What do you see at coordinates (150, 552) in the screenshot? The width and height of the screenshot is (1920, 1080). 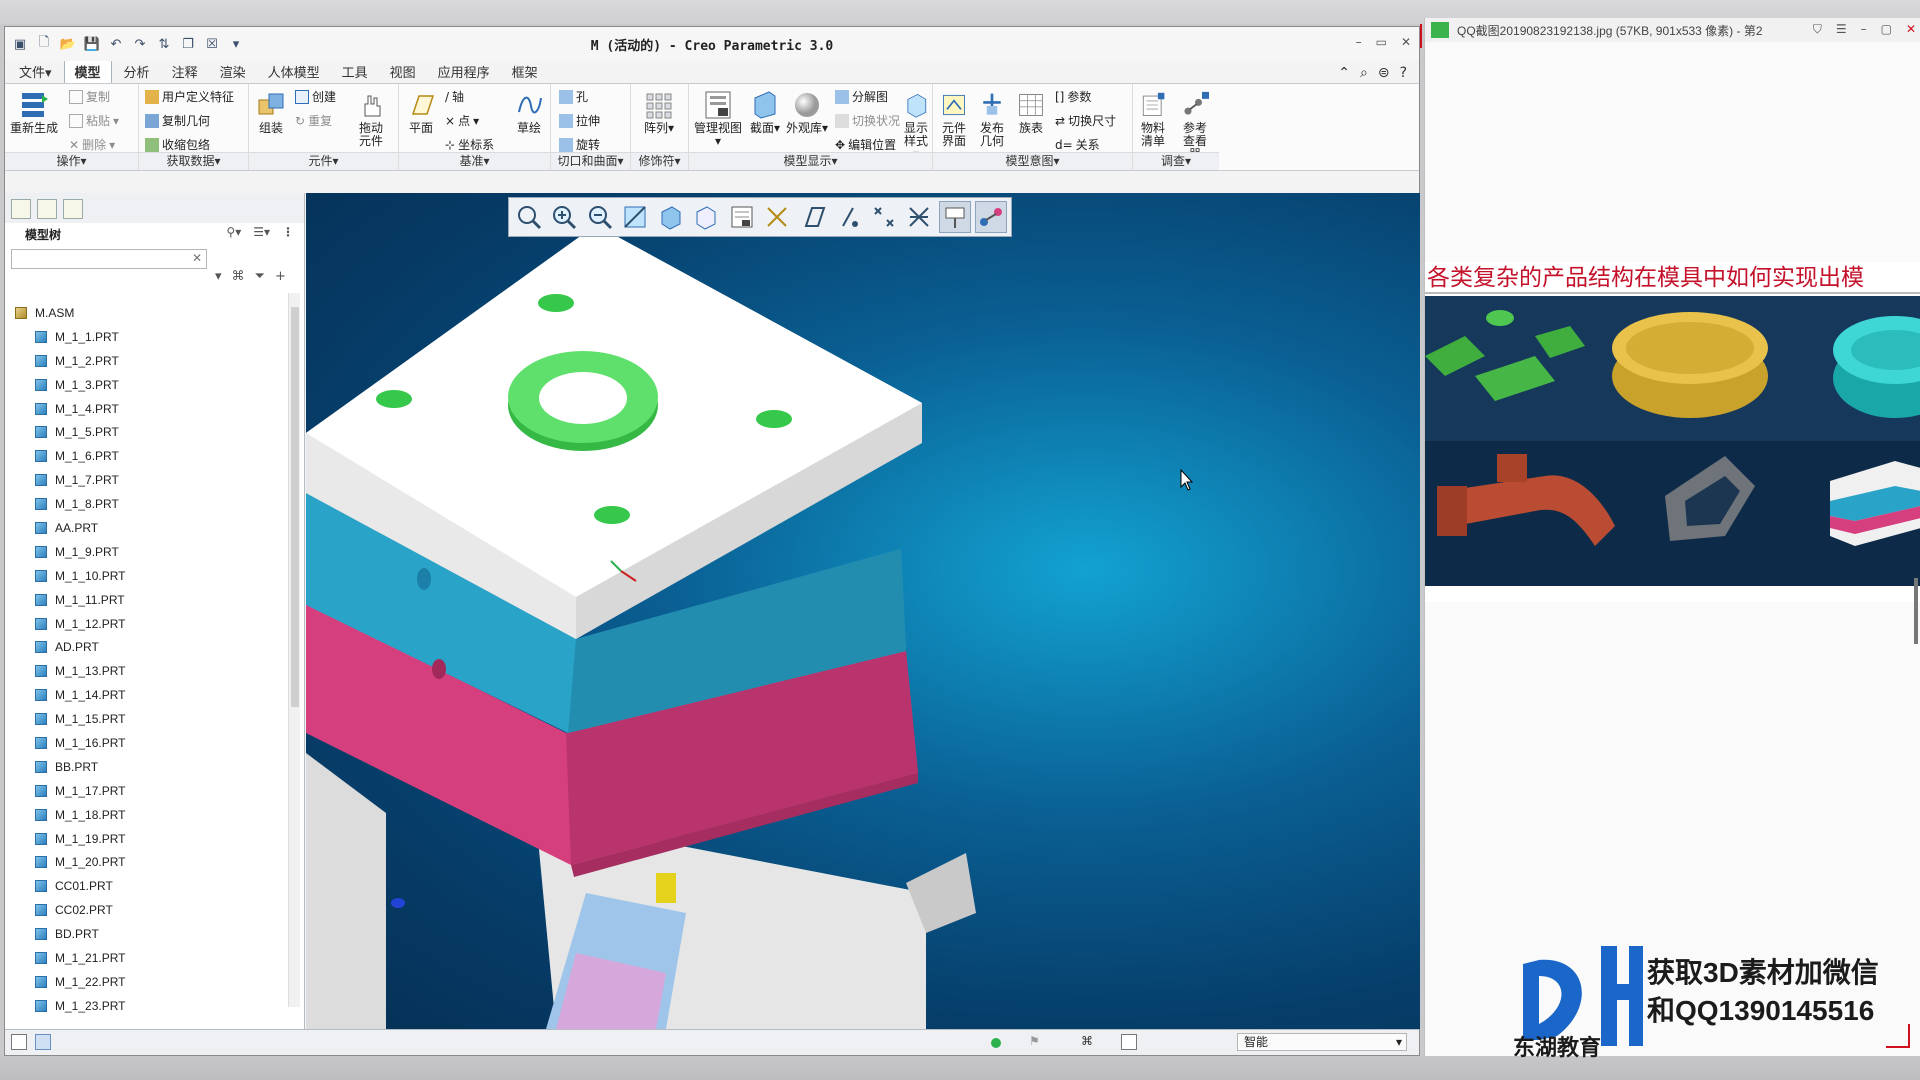 I see `tree-item: M_1_9.PRT` at bounding box center [150, 552].